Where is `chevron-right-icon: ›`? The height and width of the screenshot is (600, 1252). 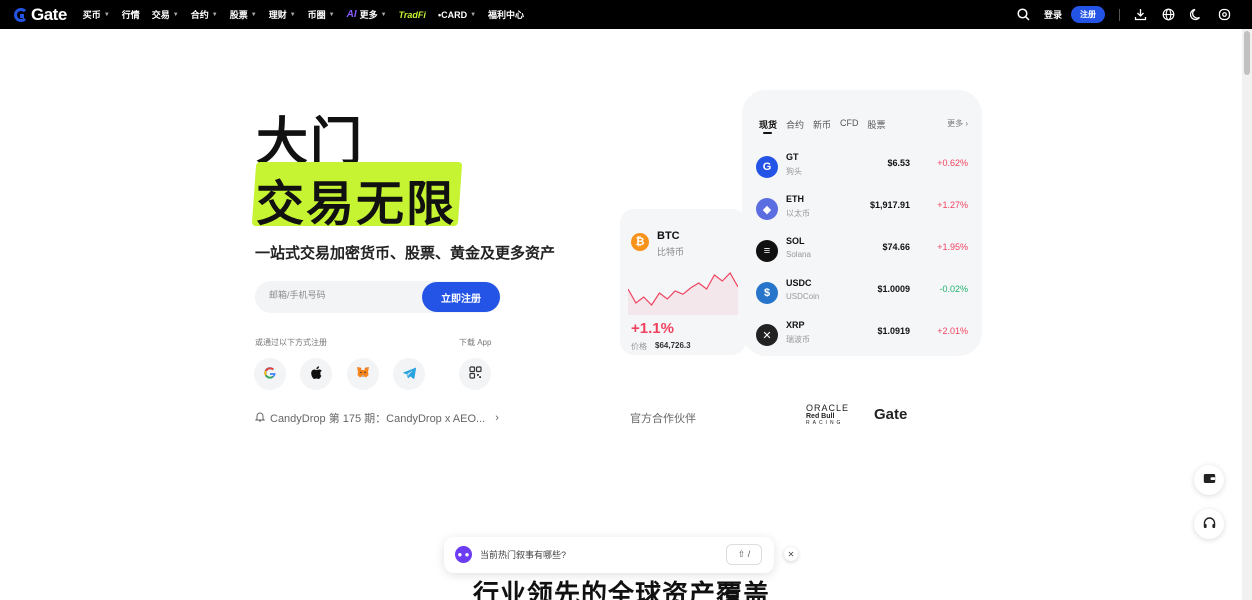
chevron-right-icon: › is located at coordinates (497, 418).